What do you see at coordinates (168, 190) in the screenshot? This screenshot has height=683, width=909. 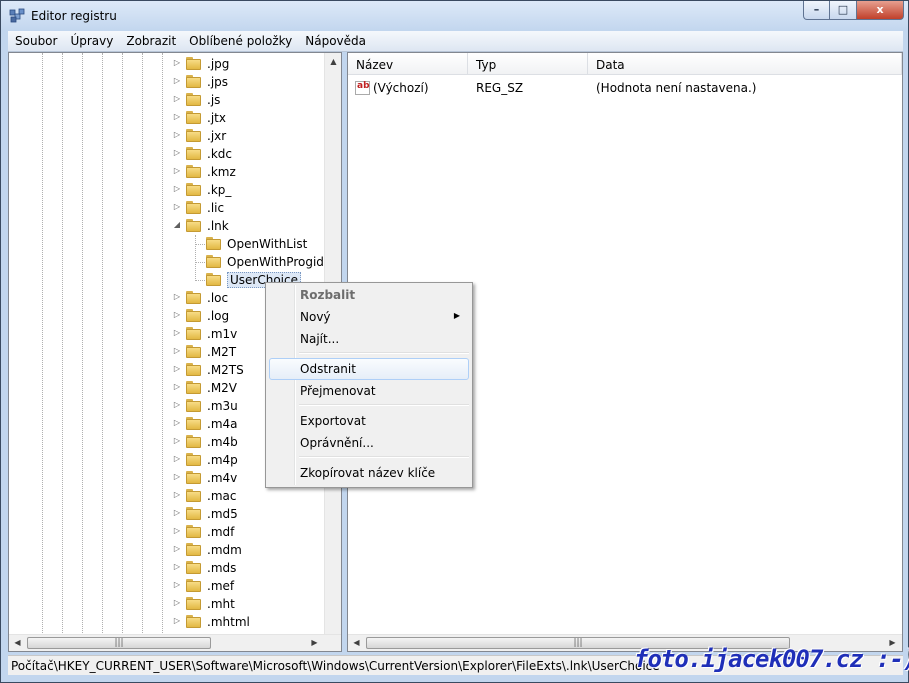 I see `tree-item: ▷ .kp_` at bounding box center [168, 190].